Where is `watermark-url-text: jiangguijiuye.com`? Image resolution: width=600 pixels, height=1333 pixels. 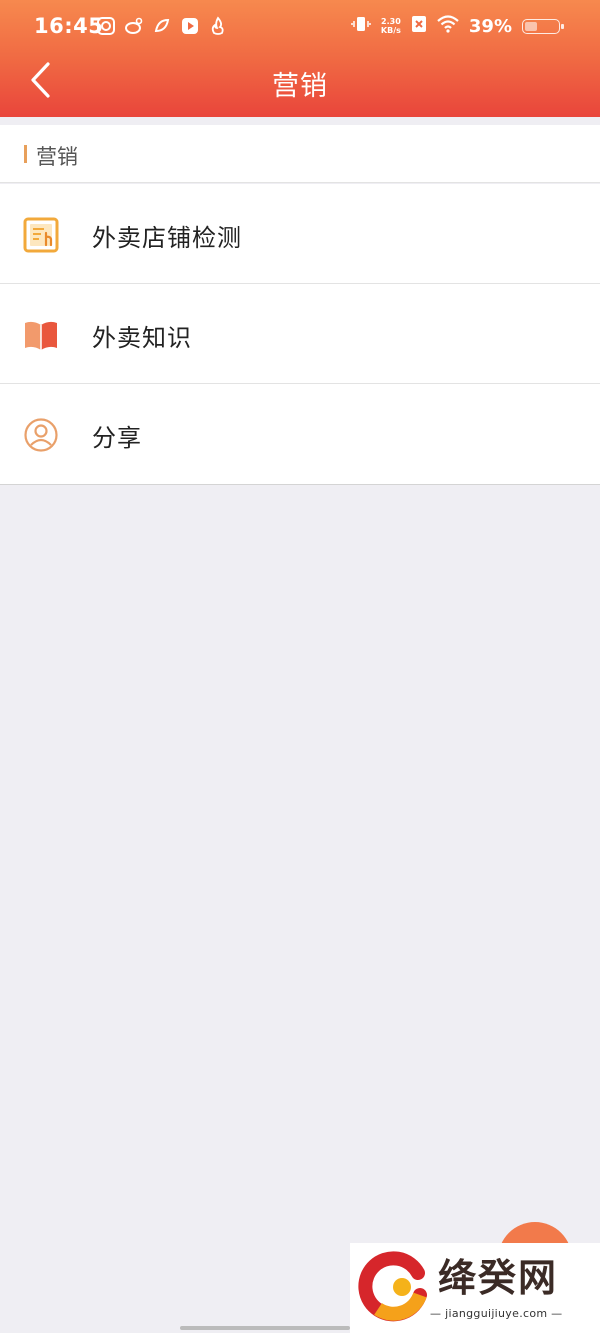 watermark-url-text: jiangguijiuye.com is located at coordinates (496, 1313).